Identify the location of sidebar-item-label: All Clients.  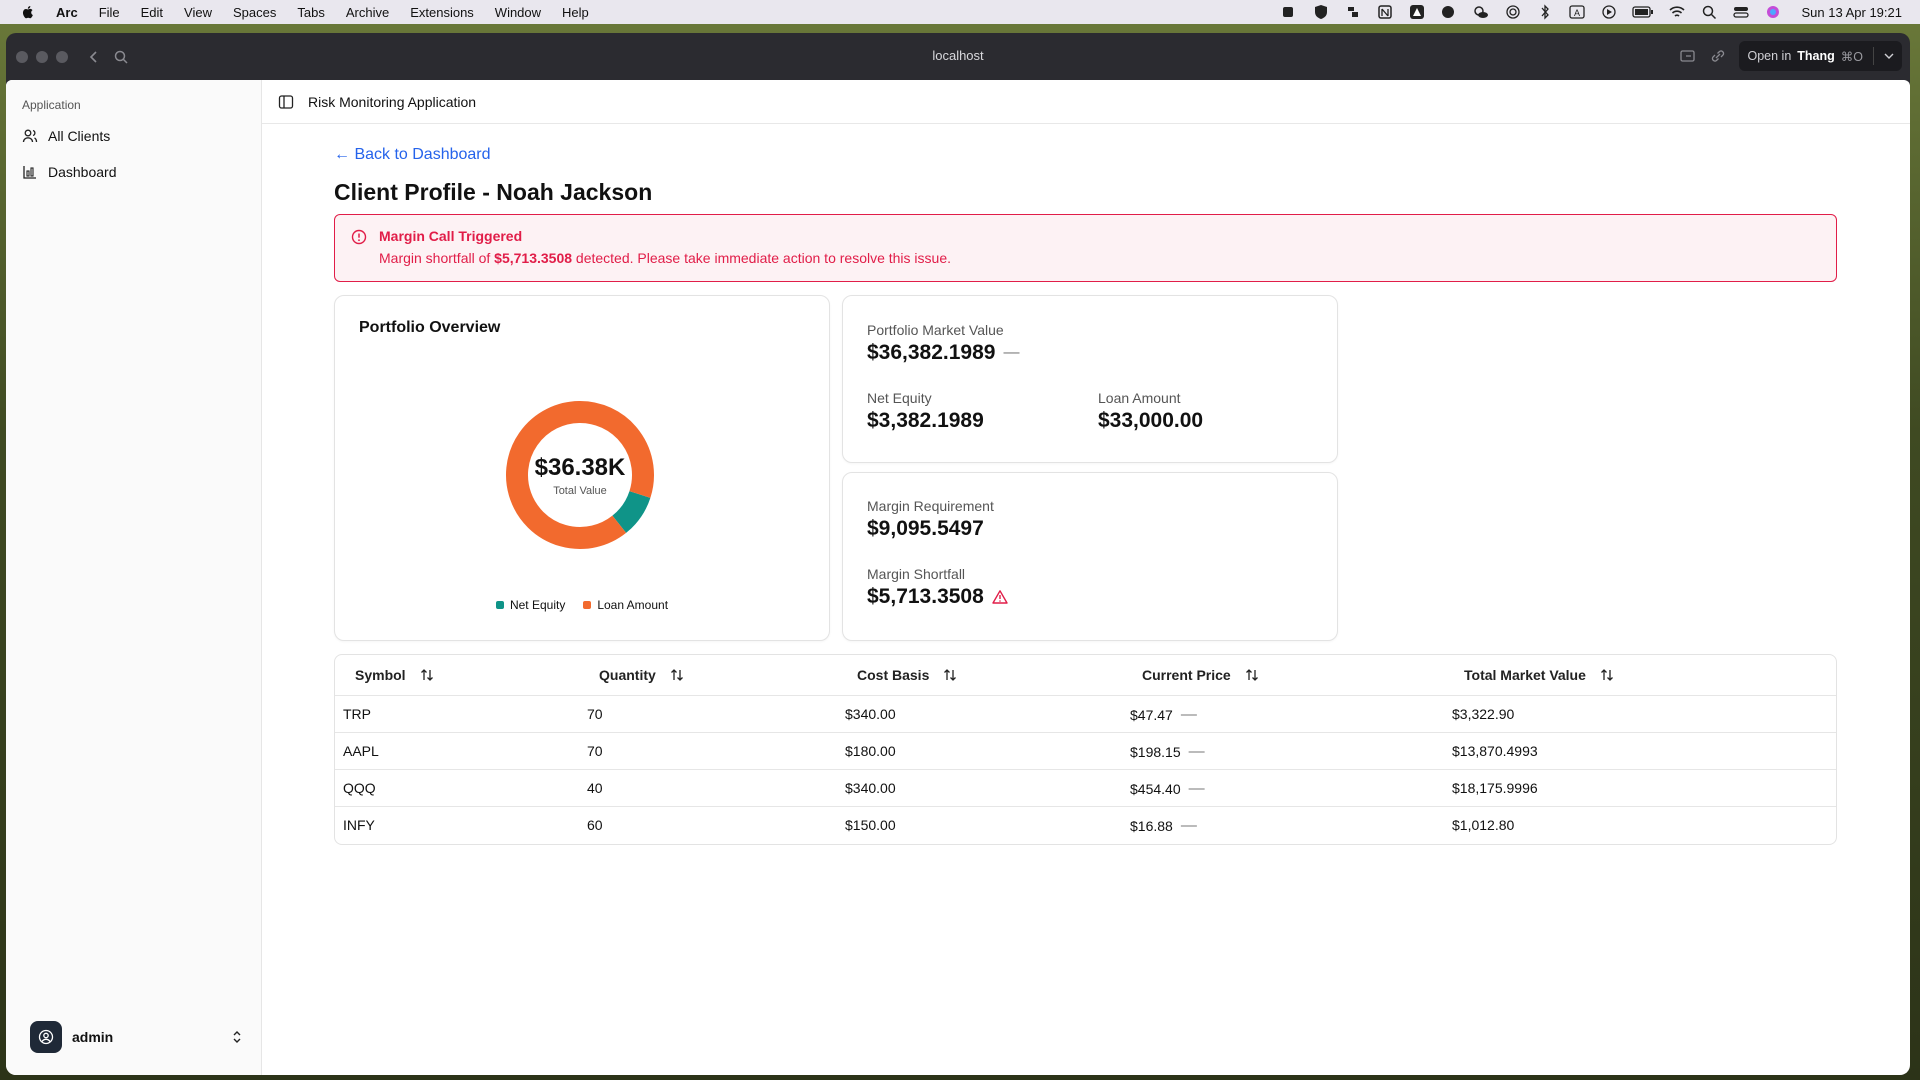
(79, 136).